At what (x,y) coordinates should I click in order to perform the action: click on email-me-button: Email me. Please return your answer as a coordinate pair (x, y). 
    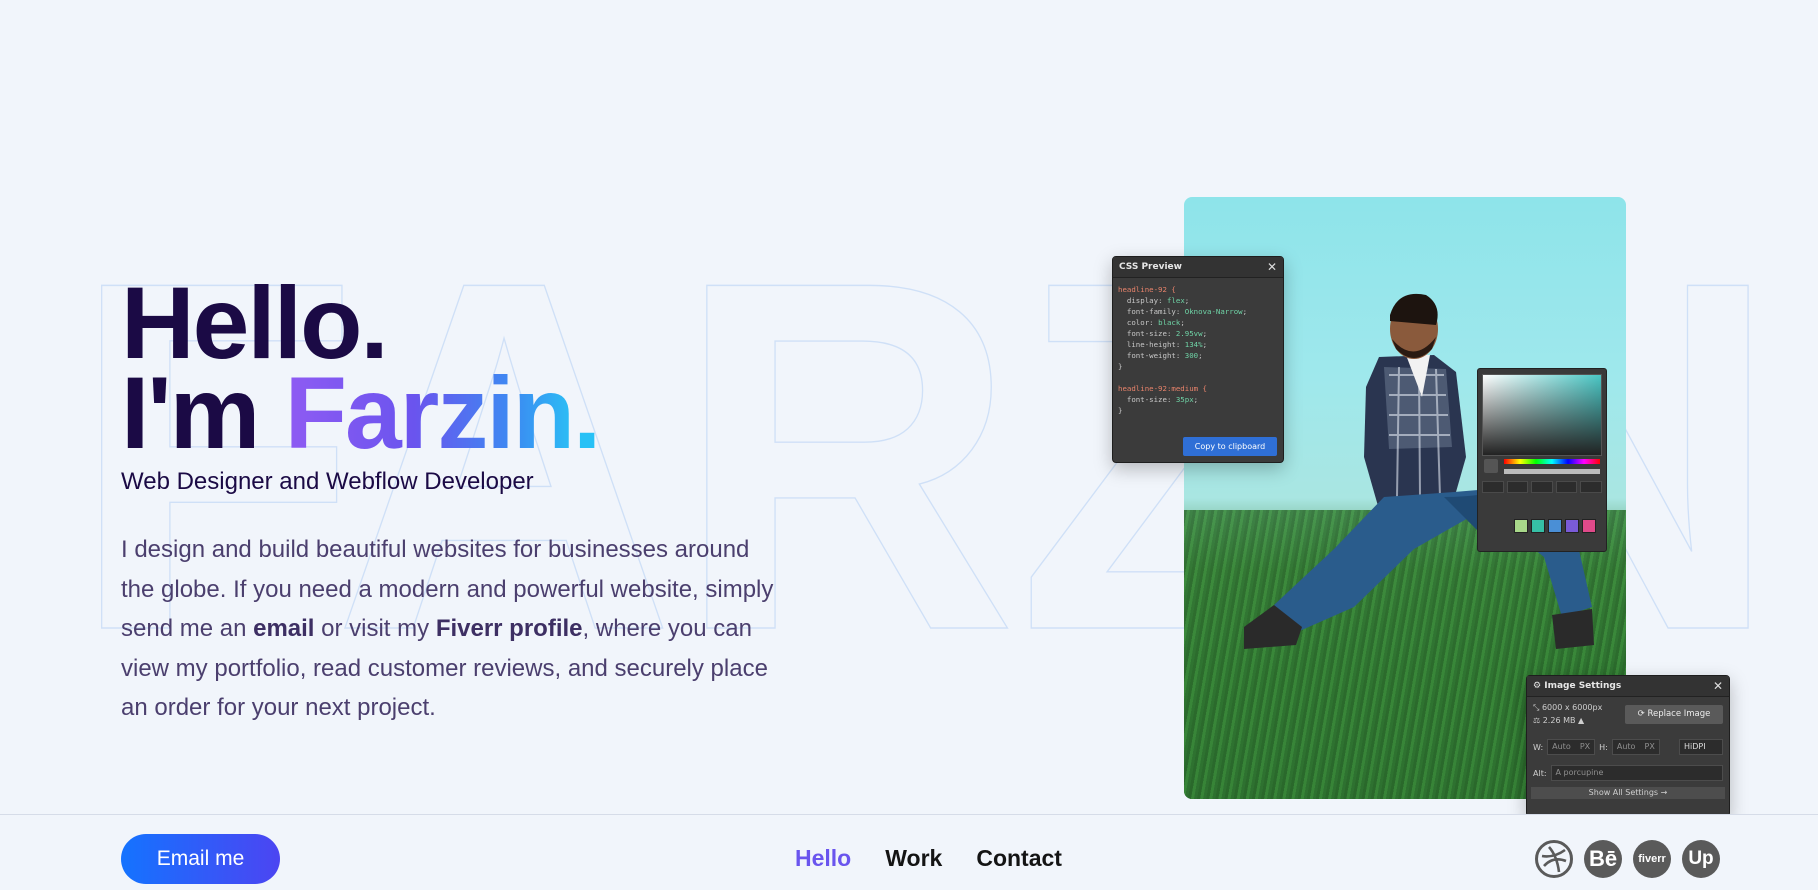
    Looking at the image, I should click on (200, 859).